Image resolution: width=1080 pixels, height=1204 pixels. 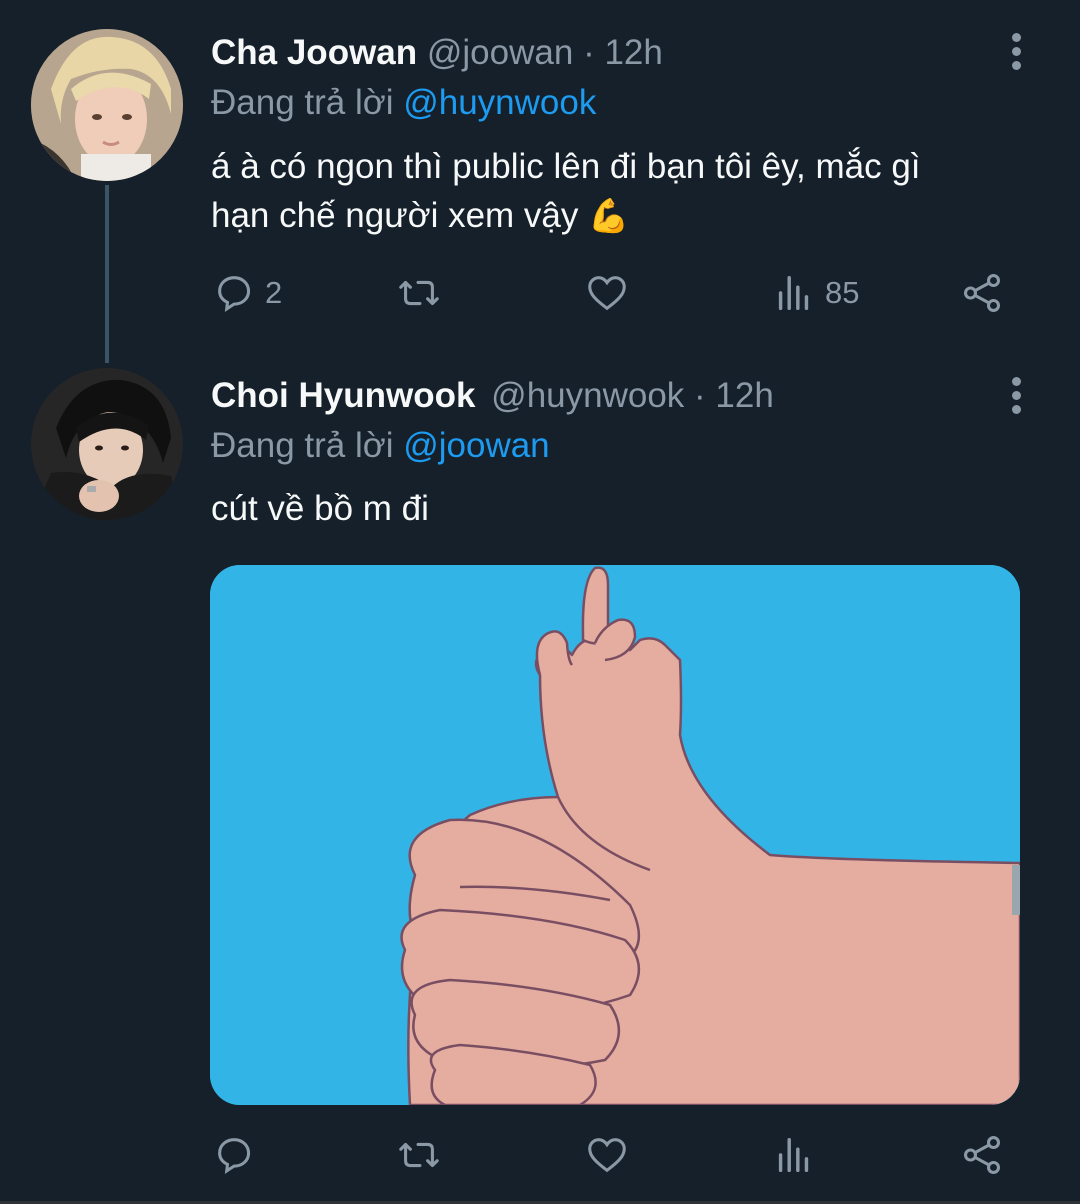 I want to click on thread-line, so click(x=107, y=274).